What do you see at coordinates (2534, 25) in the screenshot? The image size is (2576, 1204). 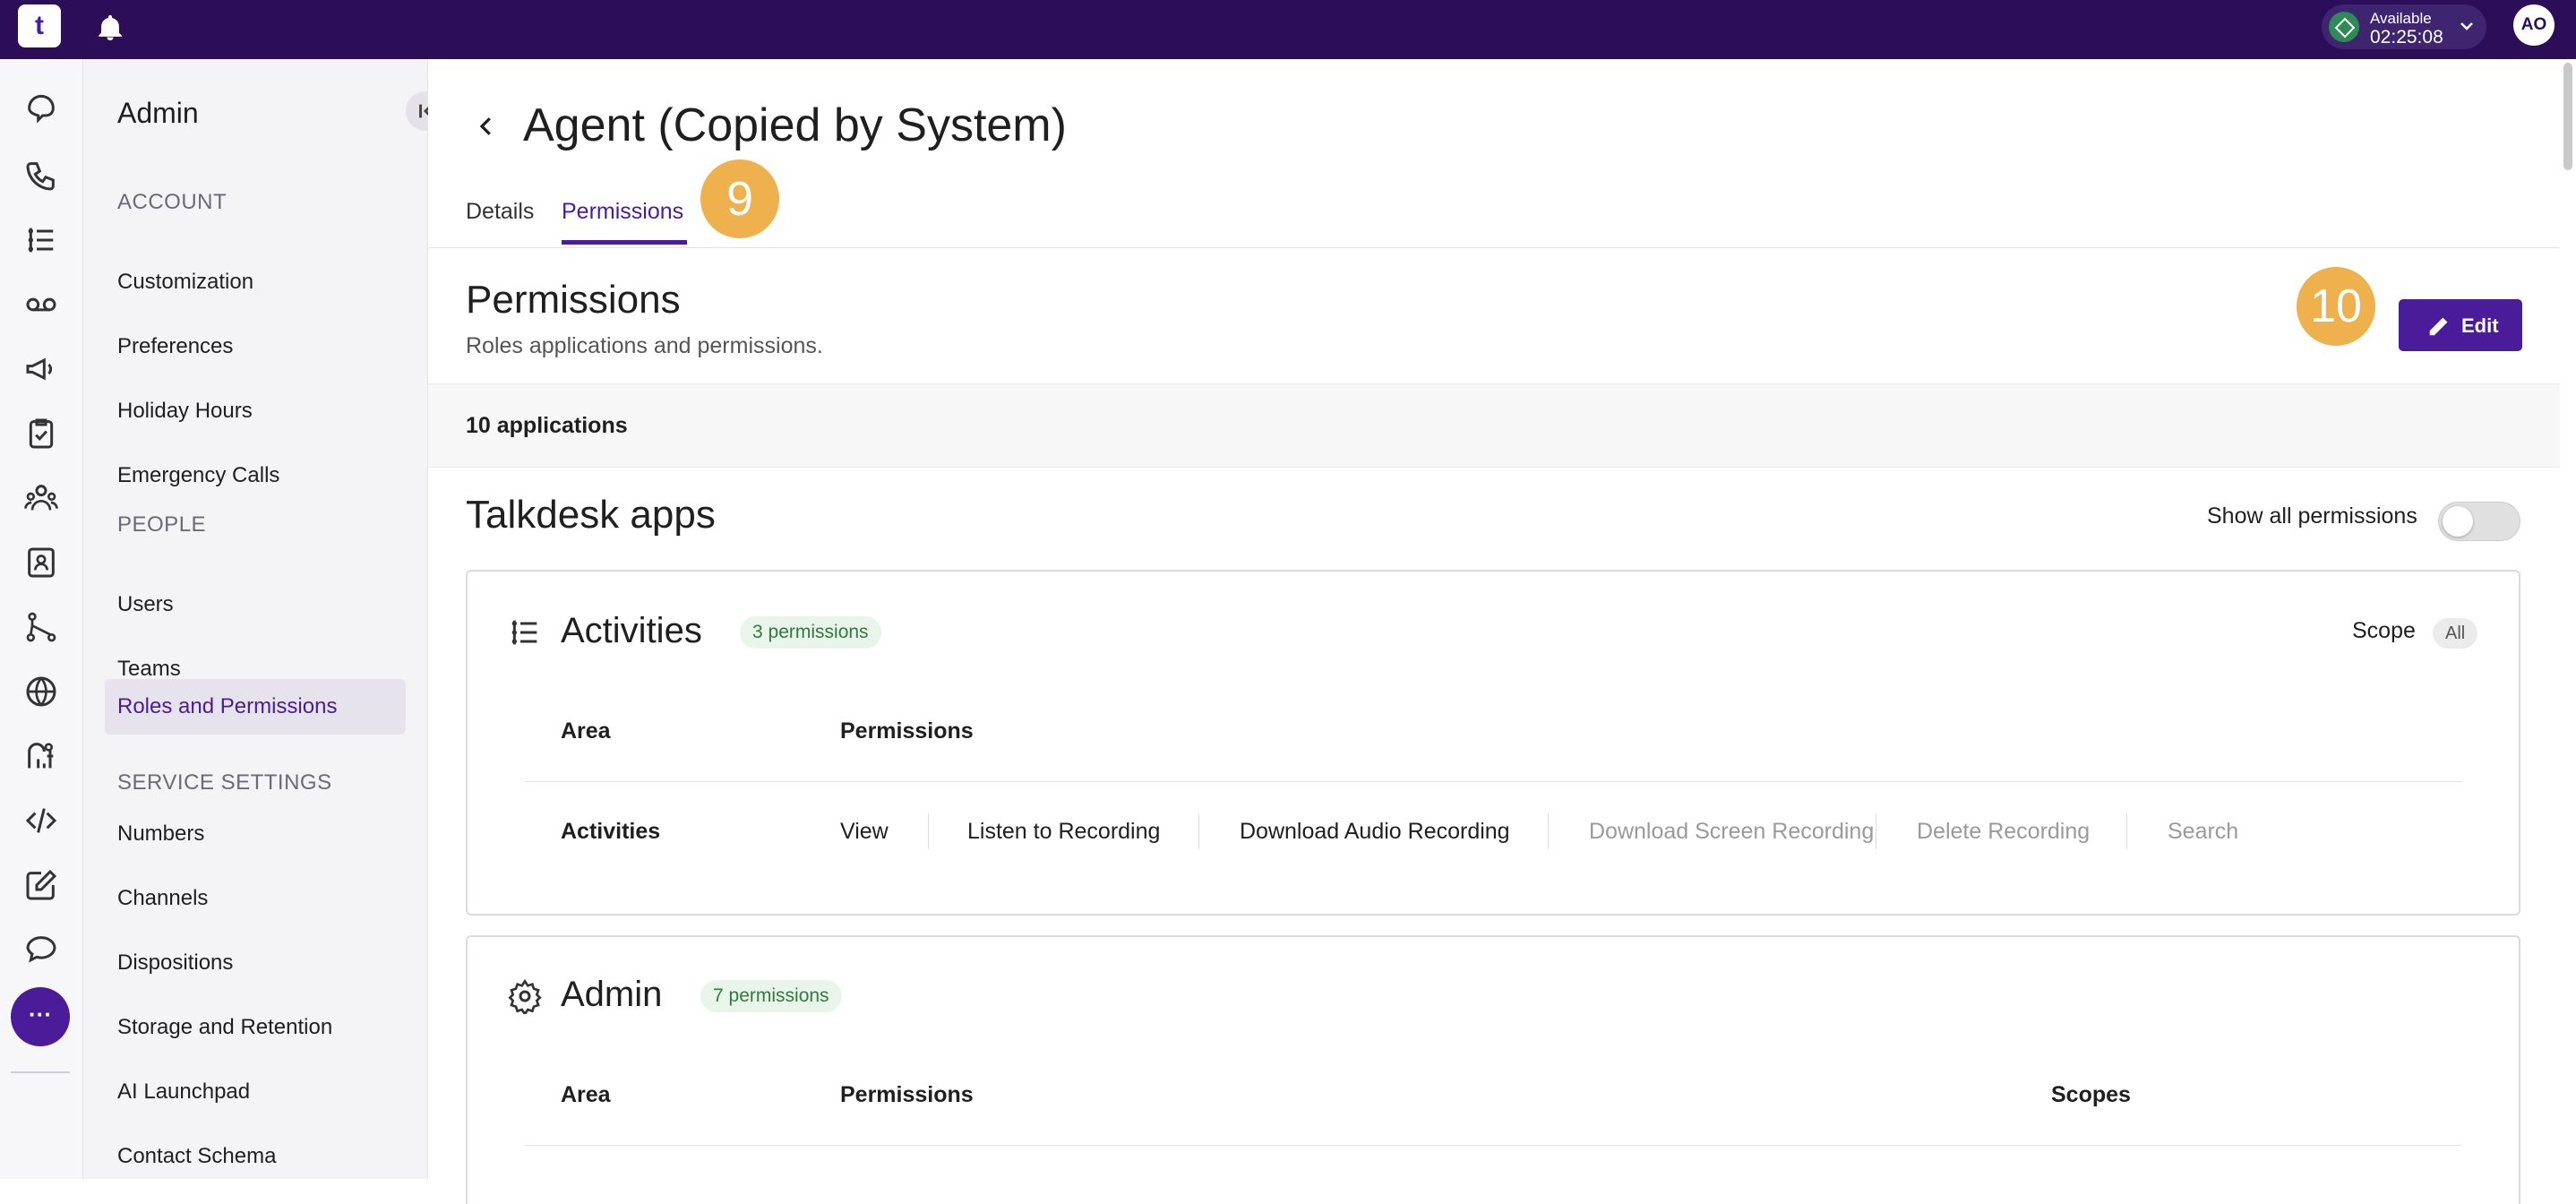 I see `avatar: AO` at bounding box center [2534, 25].